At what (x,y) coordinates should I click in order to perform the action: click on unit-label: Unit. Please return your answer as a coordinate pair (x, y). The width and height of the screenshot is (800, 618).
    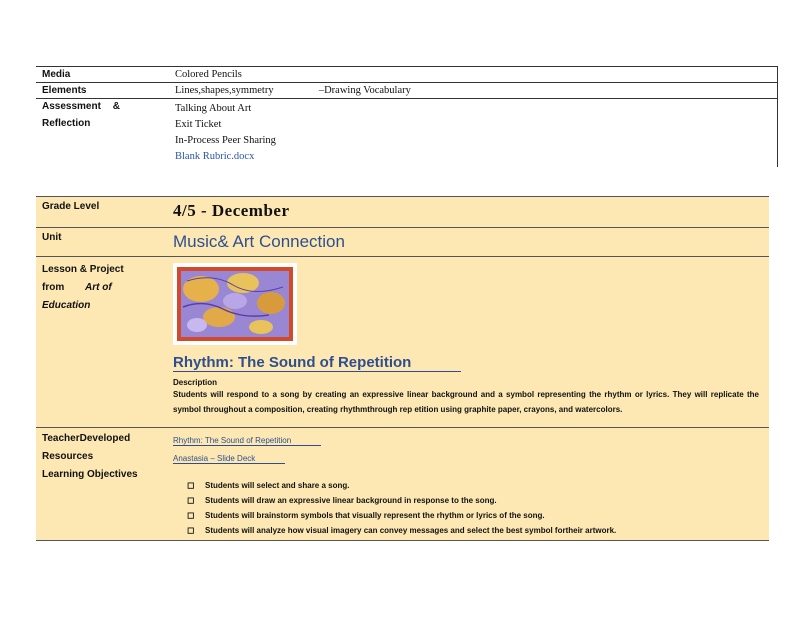
    Looking at the image, I should click on (52, 237).